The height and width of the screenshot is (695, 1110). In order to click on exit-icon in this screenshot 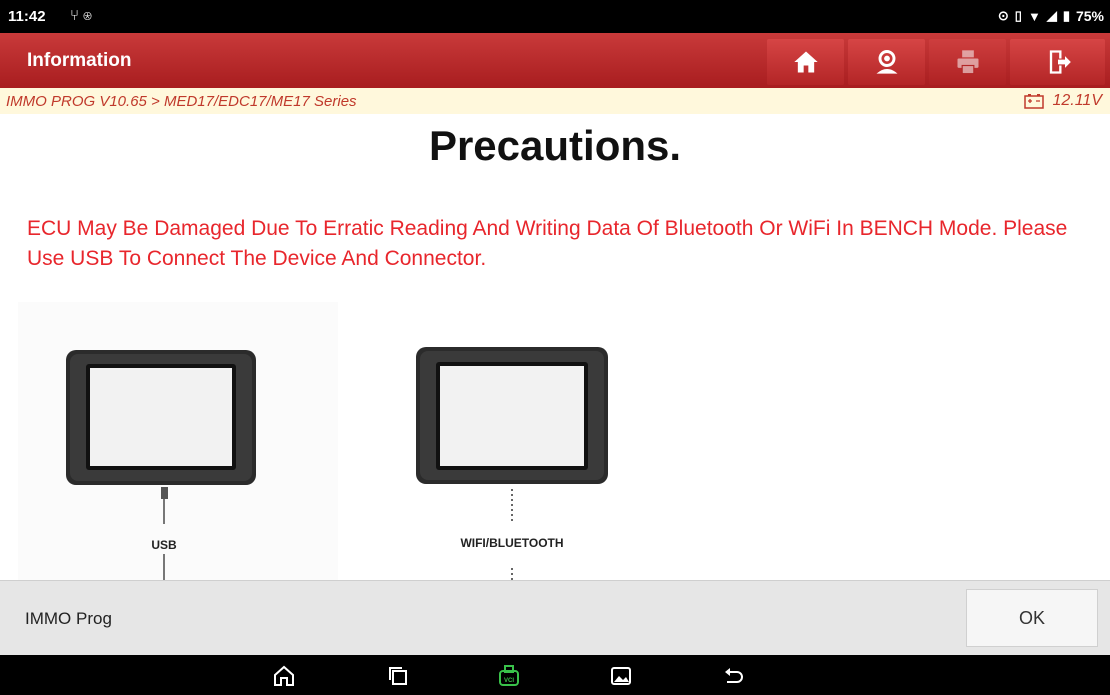, I will do `click(1060, 62)`.